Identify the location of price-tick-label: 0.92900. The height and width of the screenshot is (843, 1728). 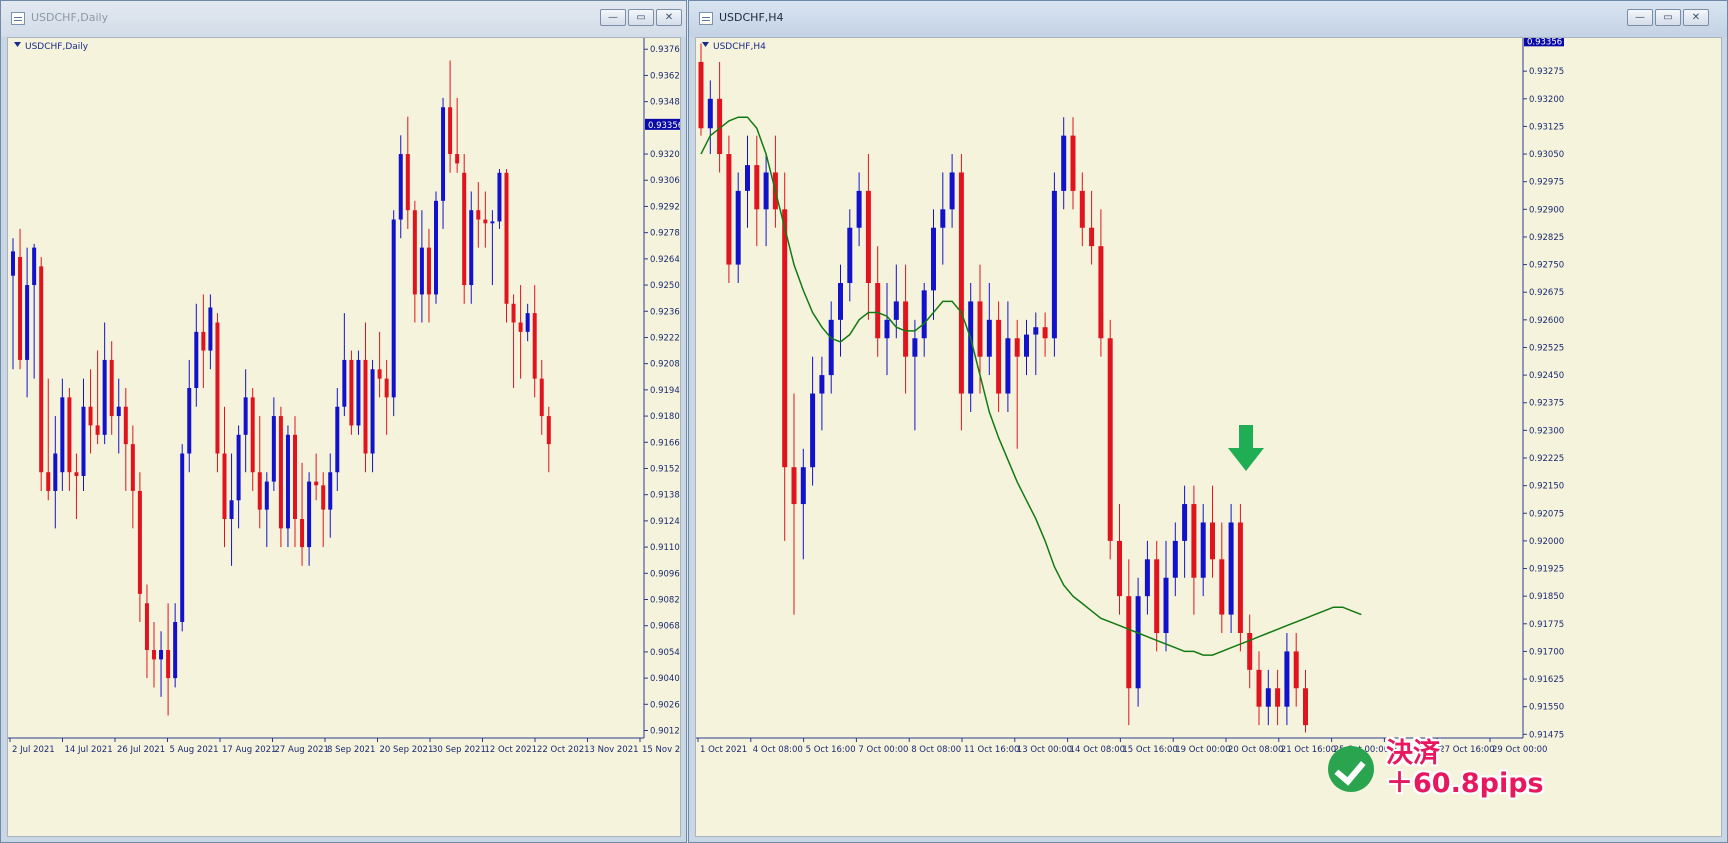
(1546, 210).